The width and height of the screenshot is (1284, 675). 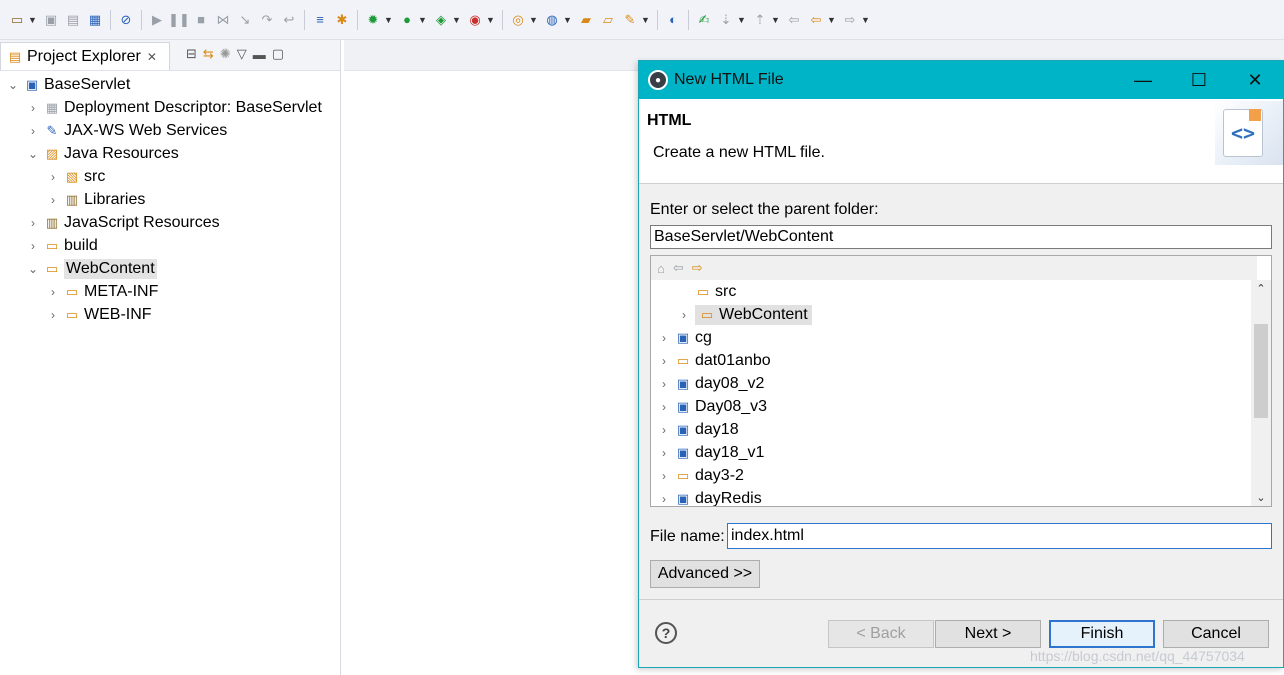 What do you see at coordinates (245, 20) in the screenshot?
I see `step-into-icon: ↘` at bounding box center [245, 20].